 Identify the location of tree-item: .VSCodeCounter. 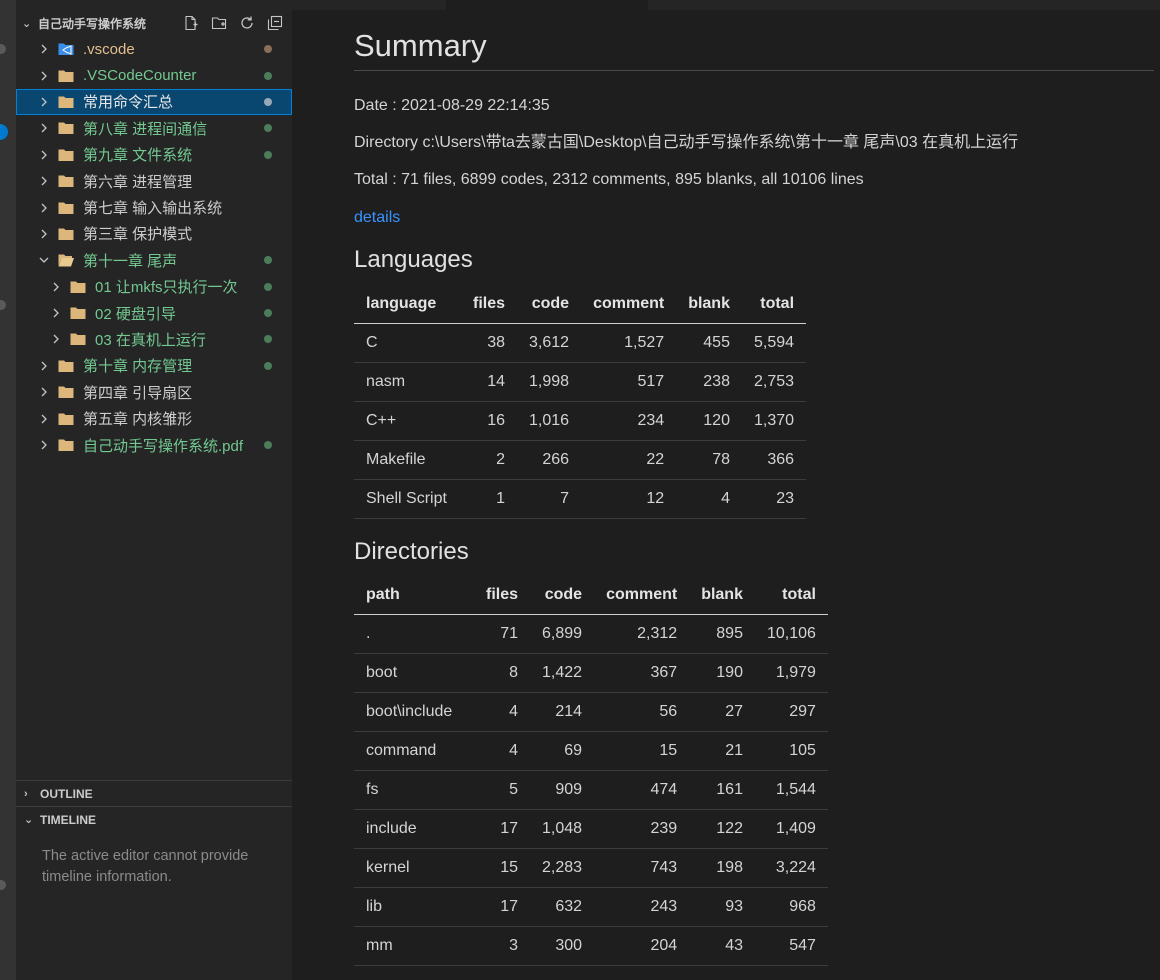
(154, 75).